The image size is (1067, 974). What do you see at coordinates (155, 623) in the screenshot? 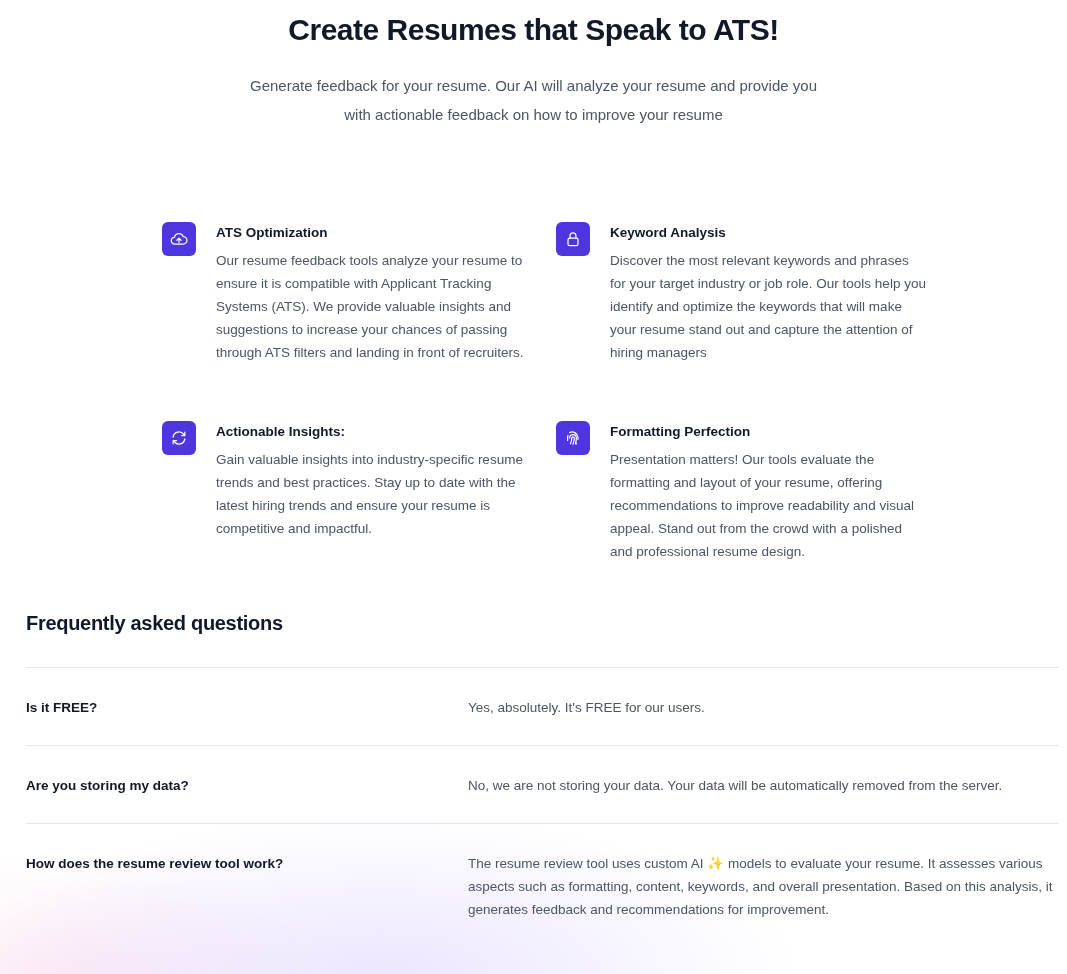
I see `faq-heading: Frequently asked questions` at bounding box center [155, 623].